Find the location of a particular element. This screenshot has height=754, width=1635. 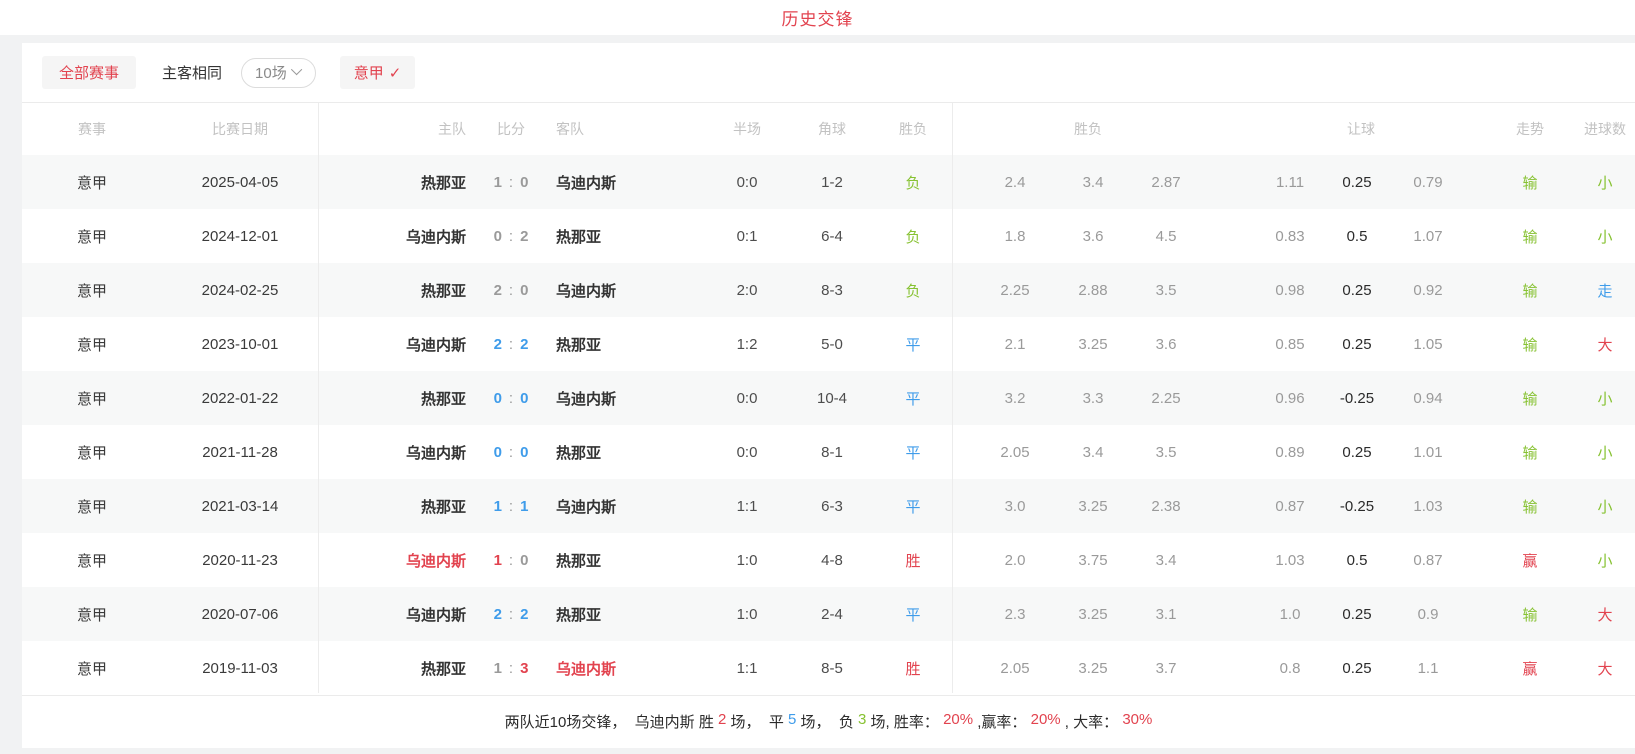

header-trend: 走势 is located at coordinates (1530, 129).